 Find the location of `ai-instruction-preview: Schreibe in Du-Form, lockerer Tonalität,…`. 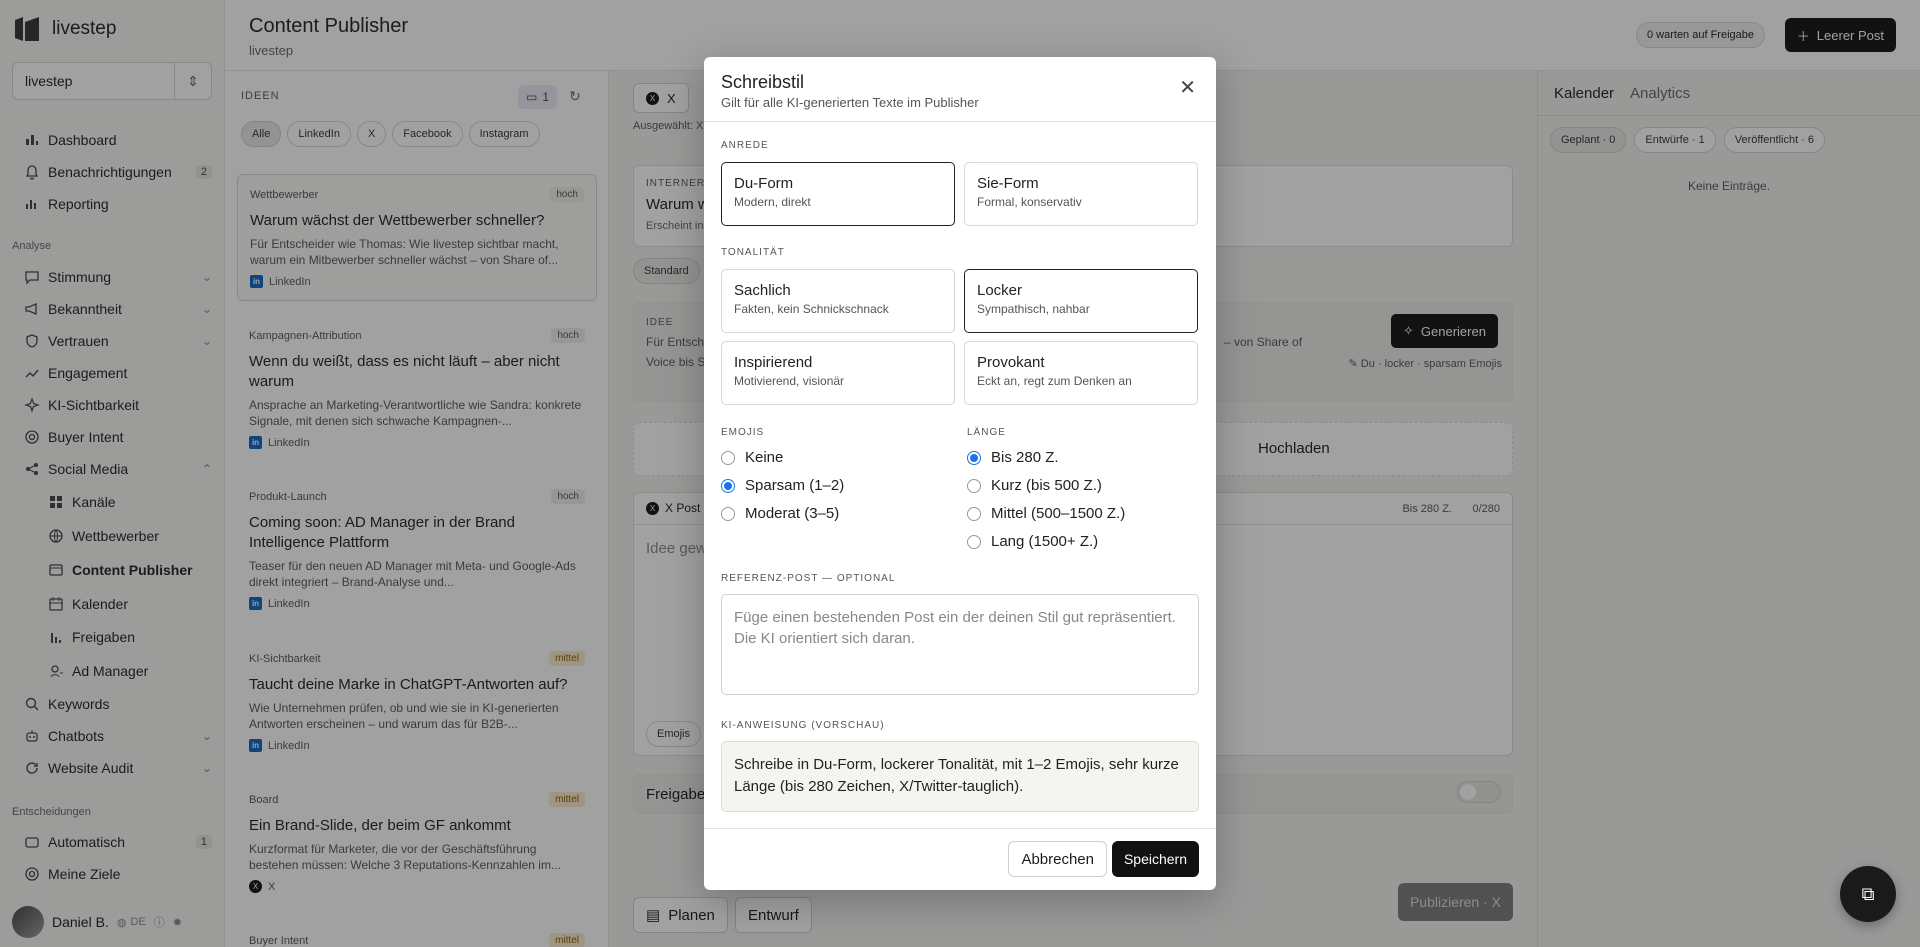

ai-instruction-preview: Schreibe in Du-Form, lockerer Tonalität,… is located at coordinates (960, 776).